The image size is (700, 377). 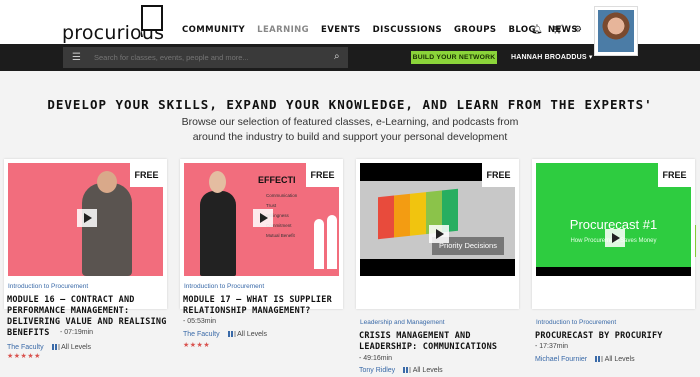 What do you see at coordinates (76, 57) in the screenshot?
I see `menu-icon: ☰` at bounding box center [76, 57].